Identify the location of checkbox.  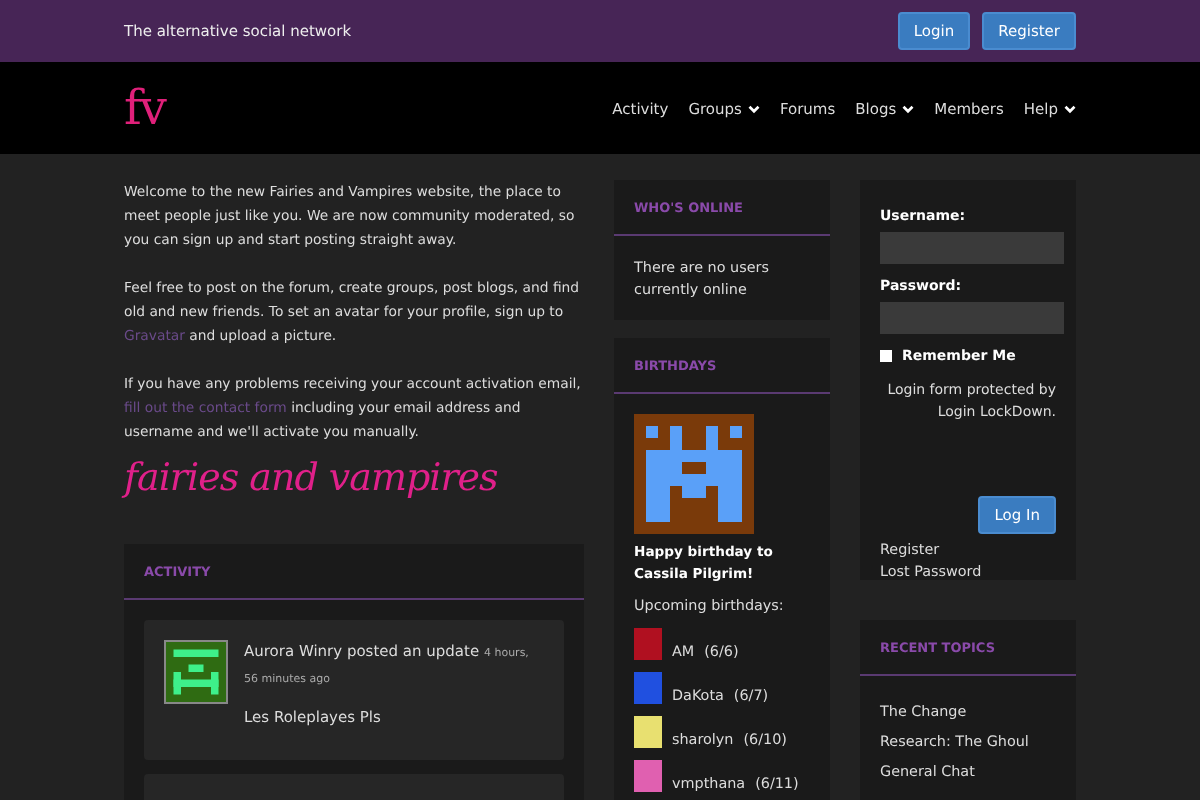
(886, 356).